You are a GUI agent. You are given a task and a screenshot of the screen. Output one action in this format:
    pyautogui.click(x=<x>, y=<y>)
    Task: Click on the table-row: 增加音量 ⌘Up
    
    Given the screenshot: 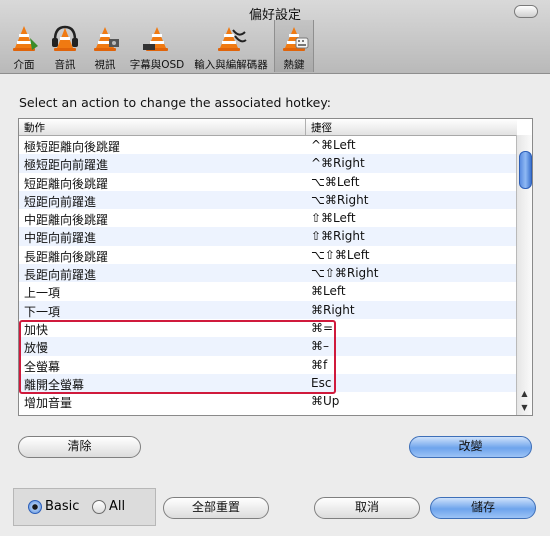 What is the action you would take?
    pyautogui.click(x=268, y=401)
    